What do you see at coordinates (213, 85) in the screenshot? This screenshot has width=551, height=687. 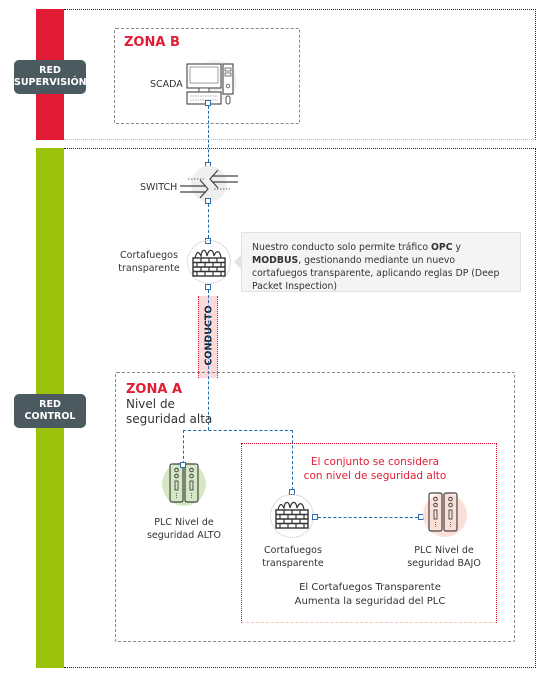 I see `computer-icon` at bounding box center [213, 85].